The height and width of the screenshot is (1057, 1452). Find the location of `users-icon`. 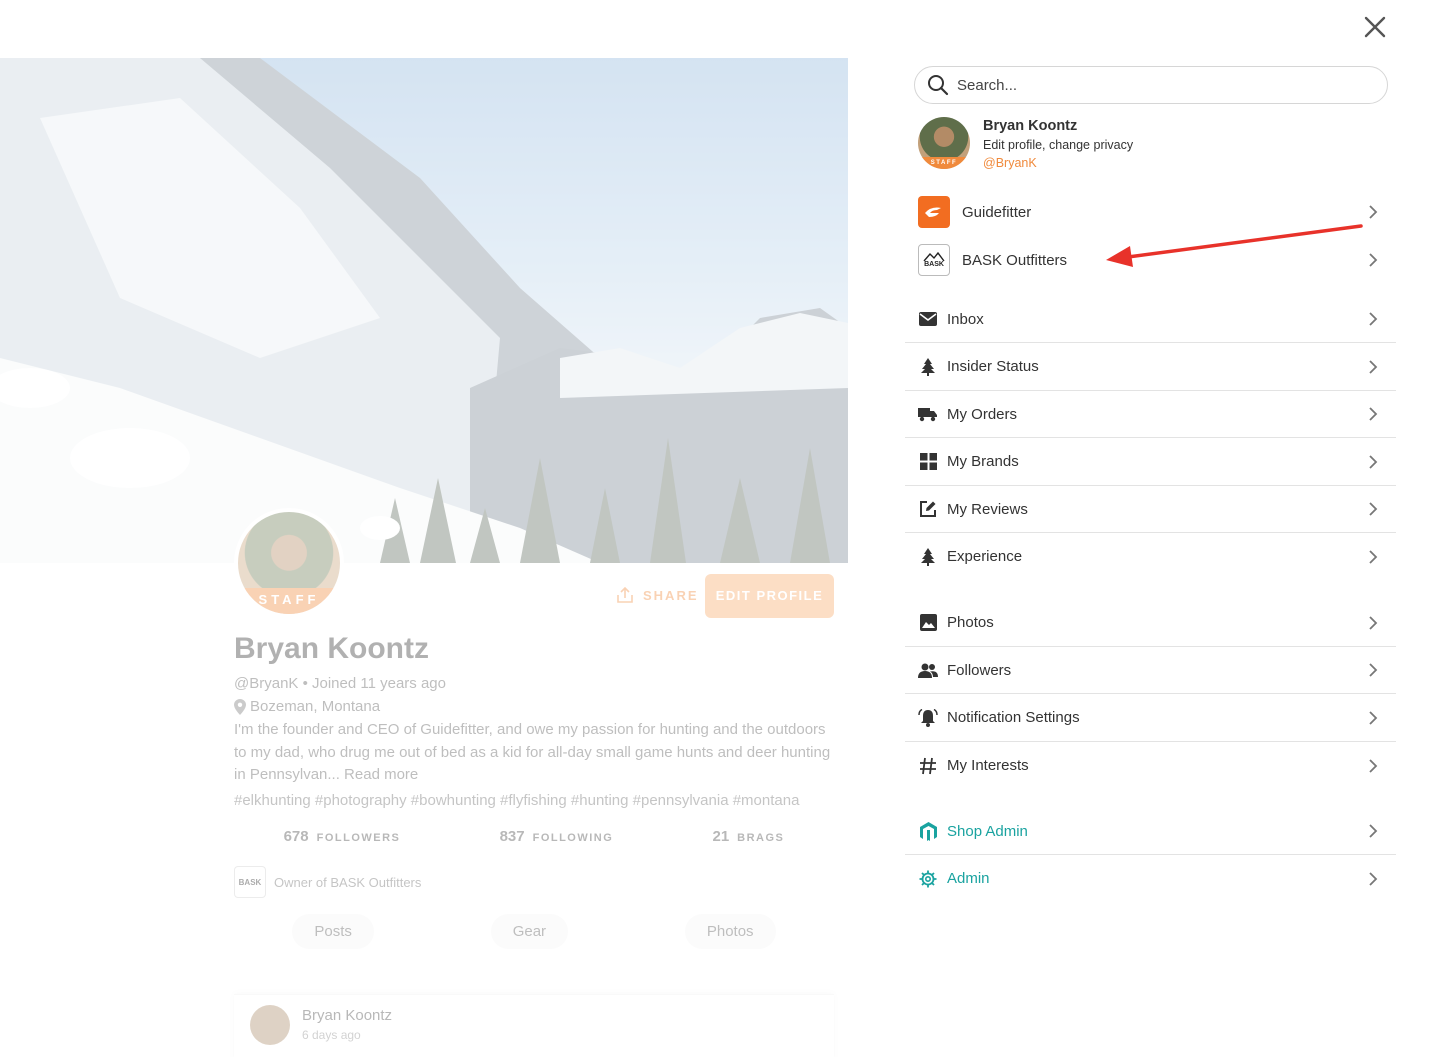

users-icon is located at coordinates (928, 670).